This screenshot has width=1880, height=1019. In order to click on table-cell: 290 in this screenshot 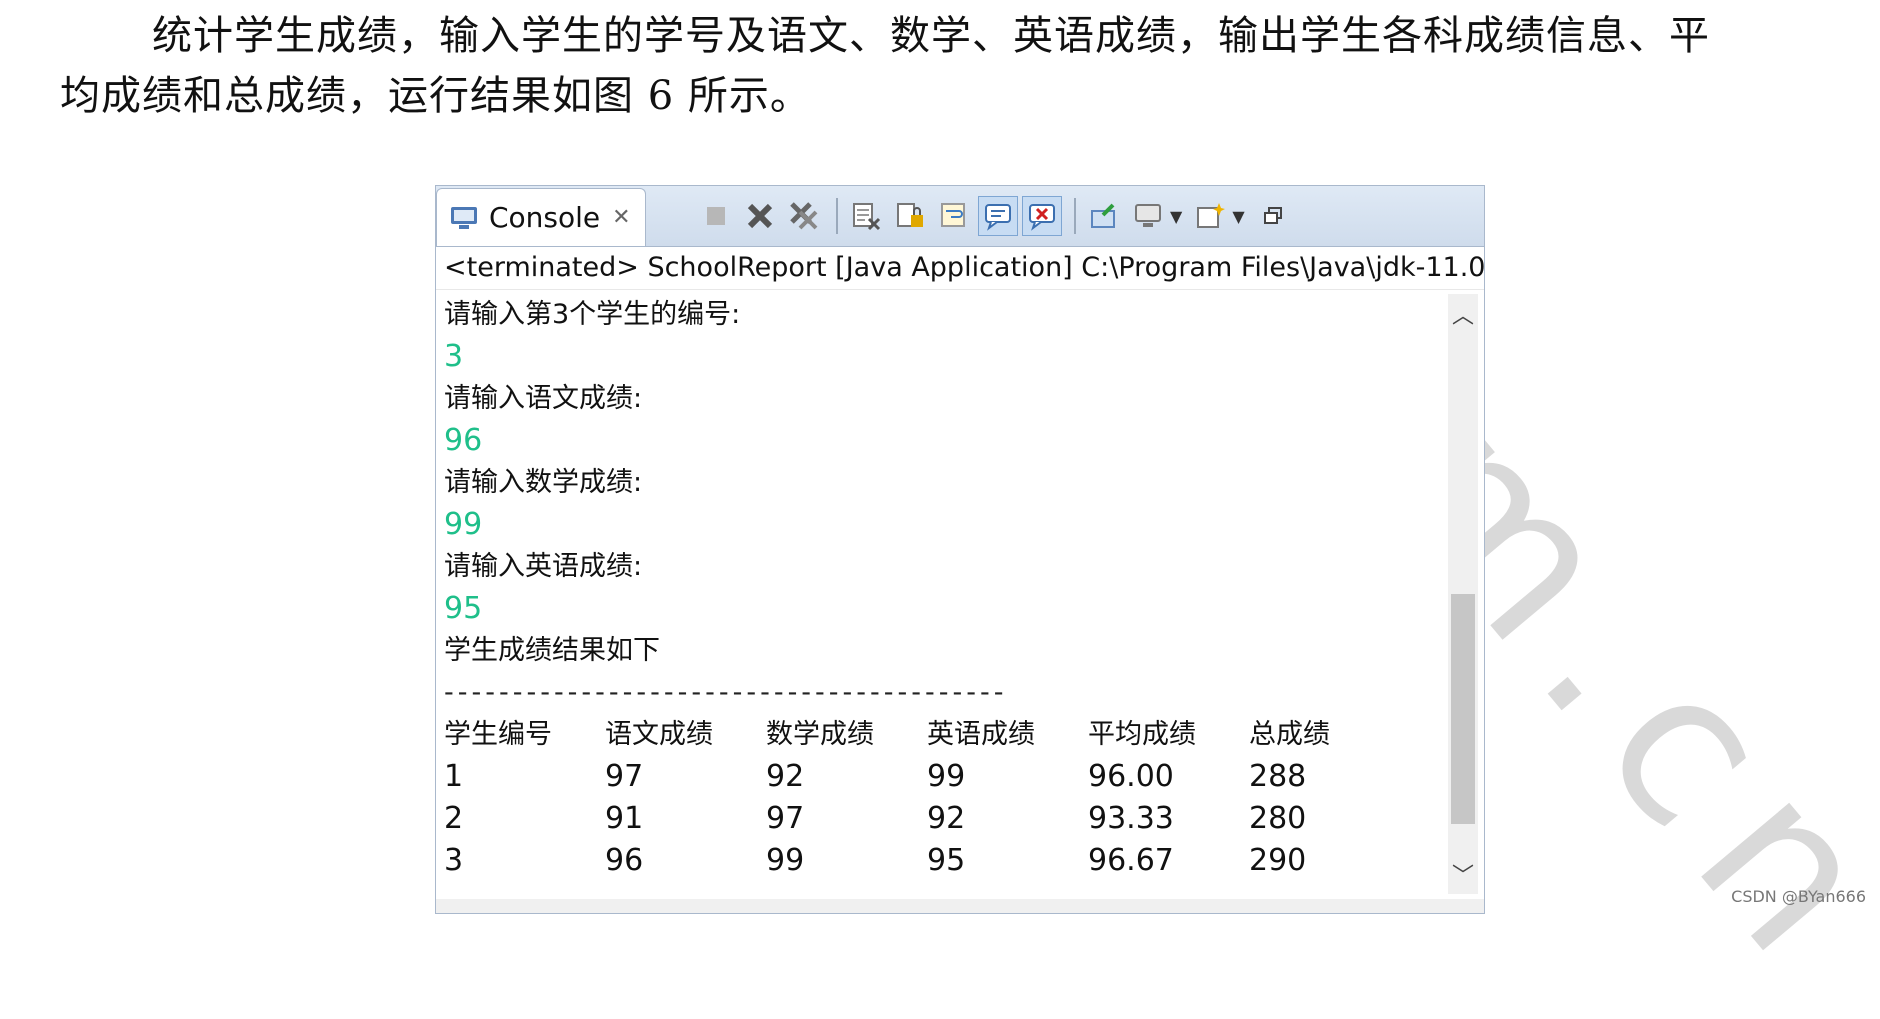, I will do `click(1278, 860)`.